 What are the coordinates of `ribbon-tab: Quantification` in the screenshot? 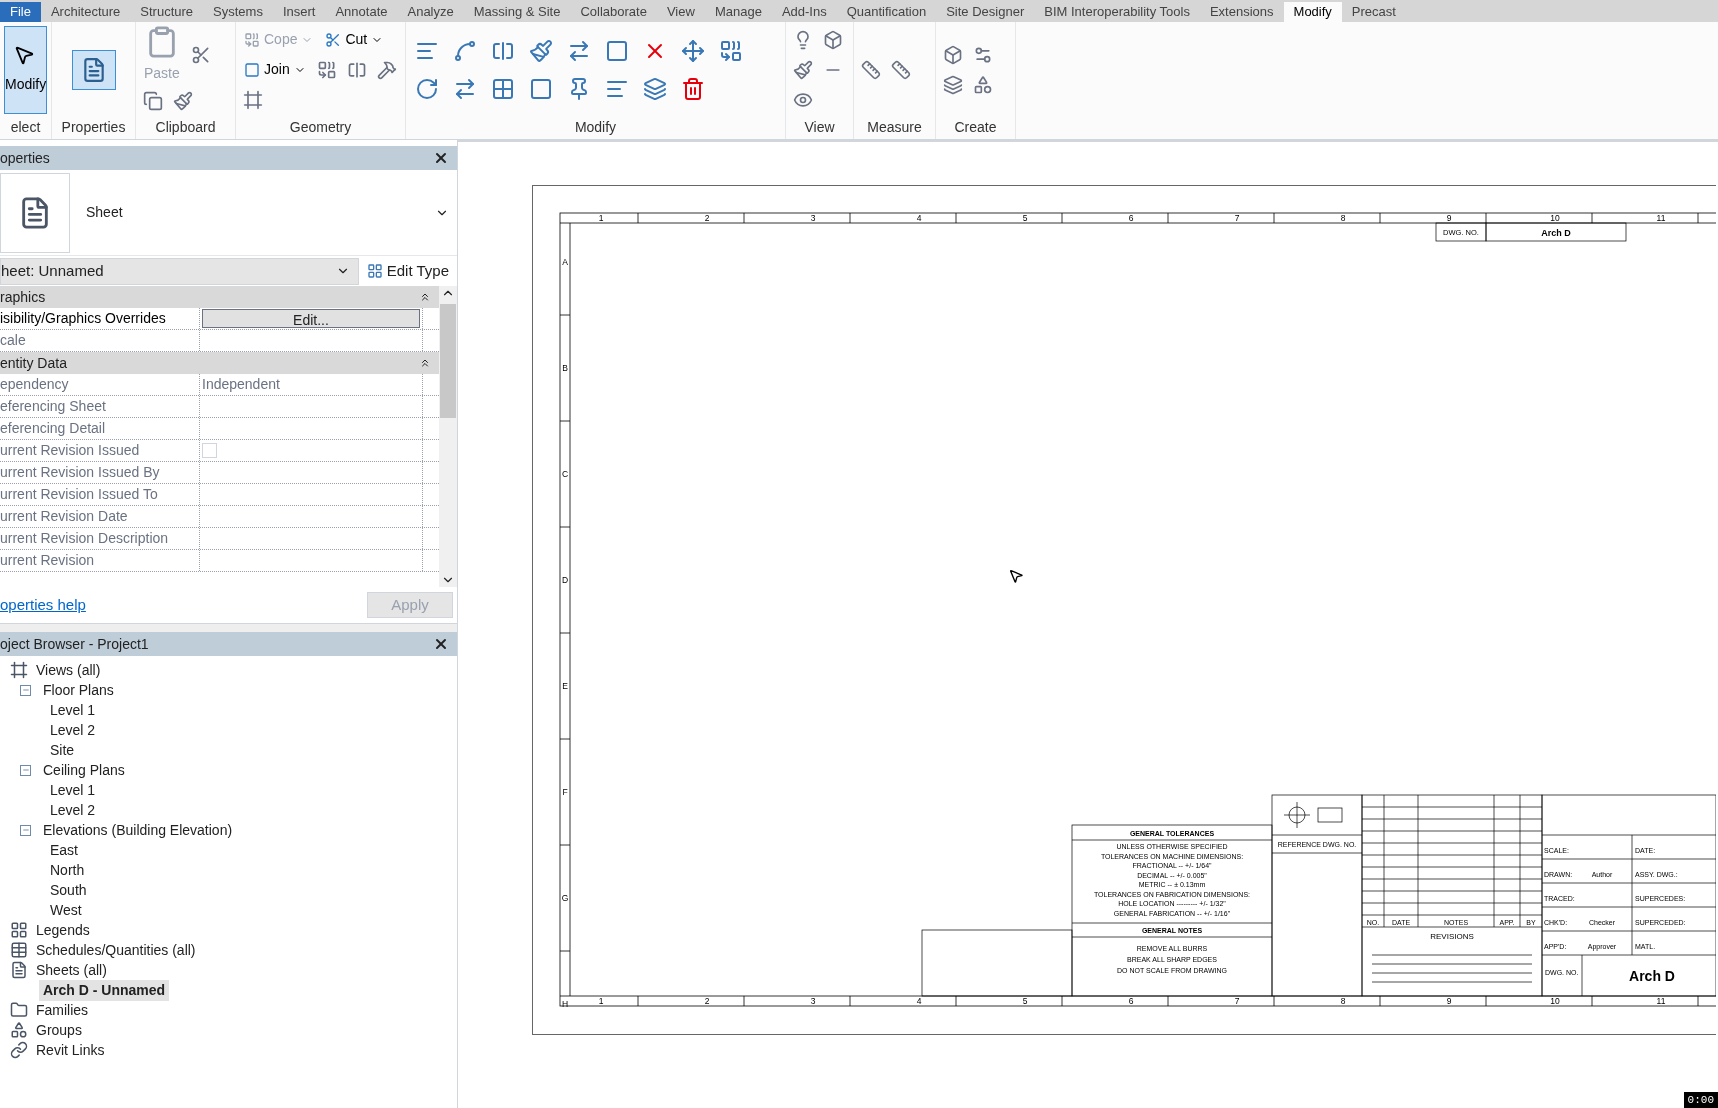 It's located at (886, 12).